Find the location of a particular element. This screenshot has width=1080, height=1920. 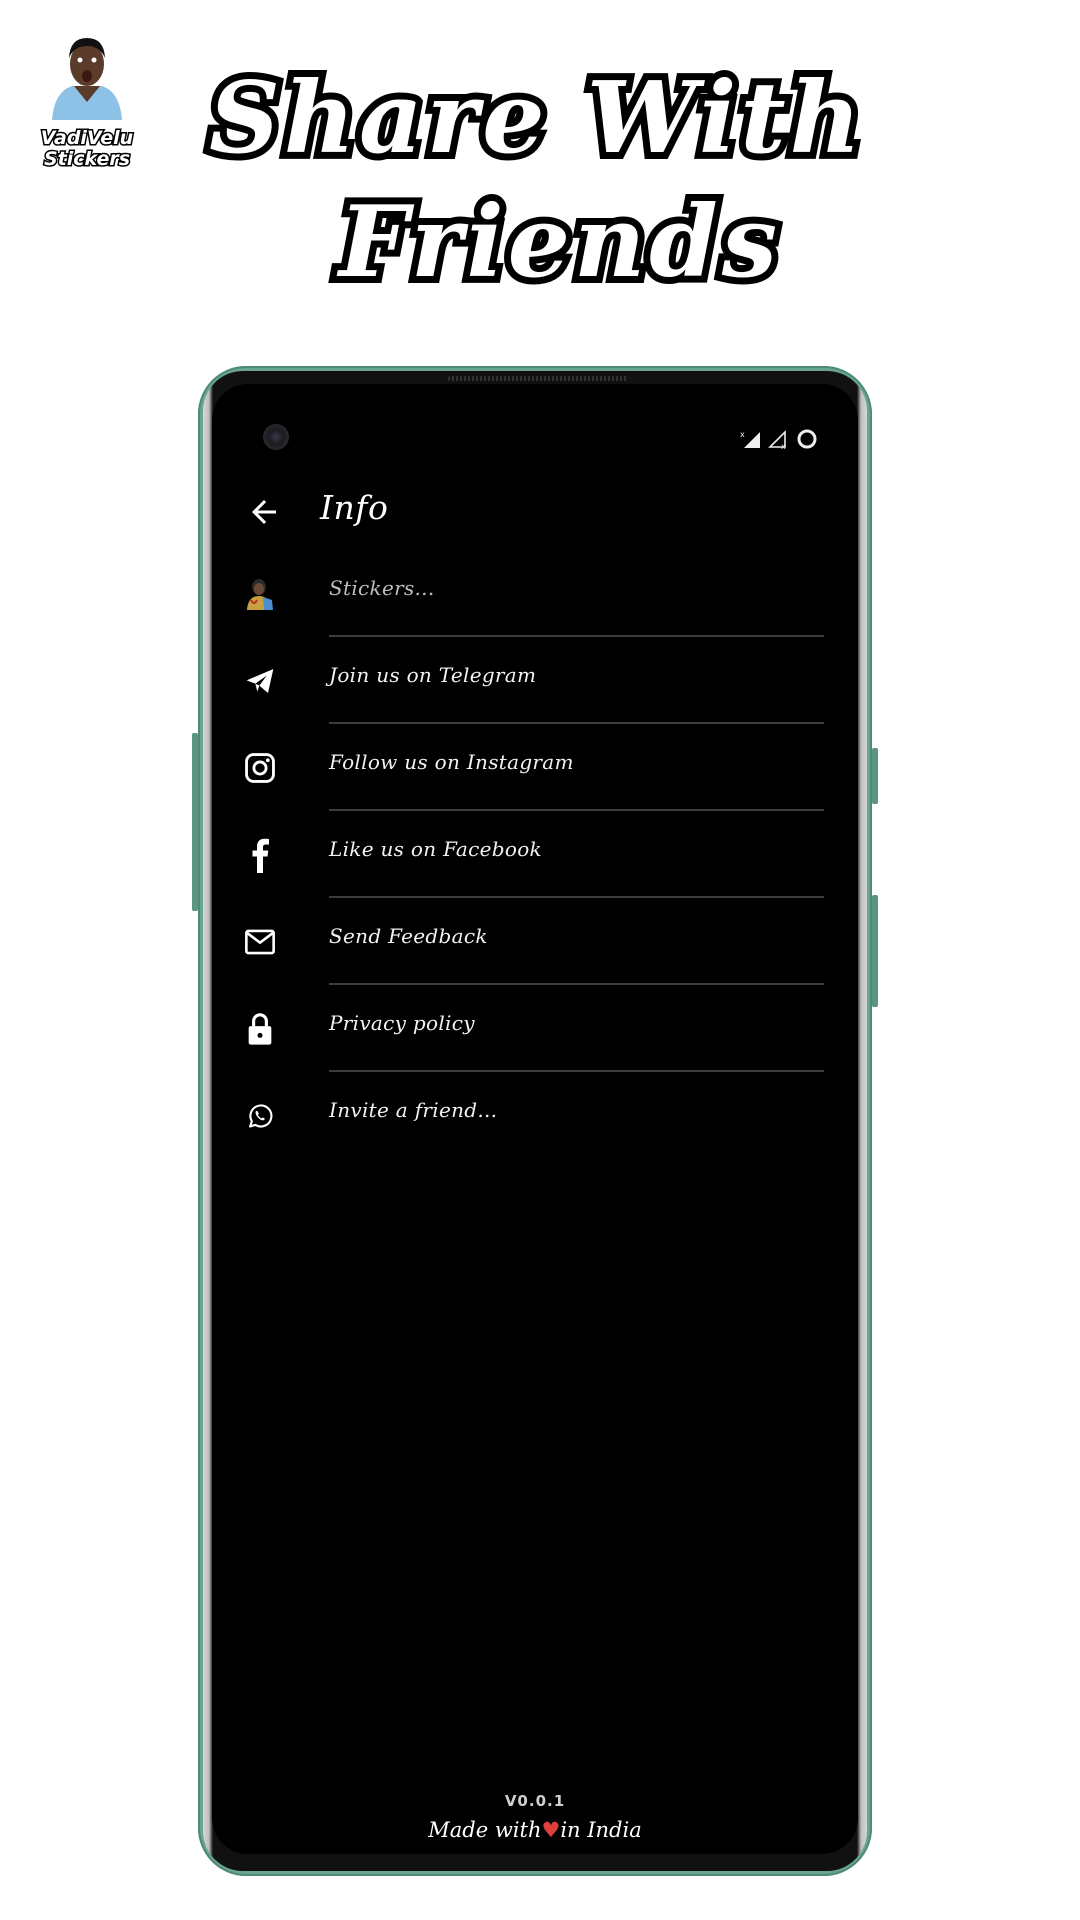

made-with-prefix: Made with is located at coordinates (485, 1830).